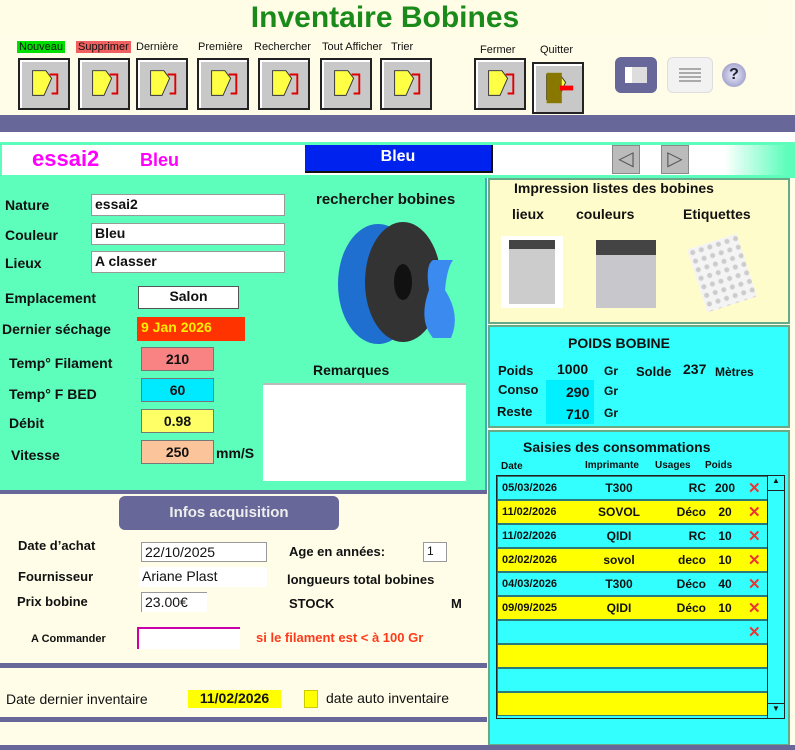 Image resolution: width=795 pixels, height=750 pixels. What do you see at coordinates (44, 84) in the screenshot?
I see `nouveau-button` at bounding box center [44, 84].